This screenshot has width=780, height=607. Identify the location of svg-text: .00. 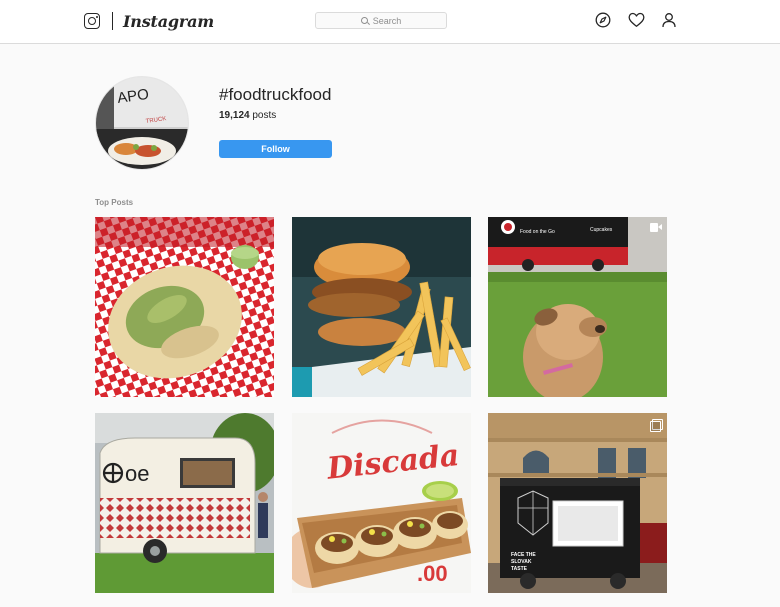
(432, 573).